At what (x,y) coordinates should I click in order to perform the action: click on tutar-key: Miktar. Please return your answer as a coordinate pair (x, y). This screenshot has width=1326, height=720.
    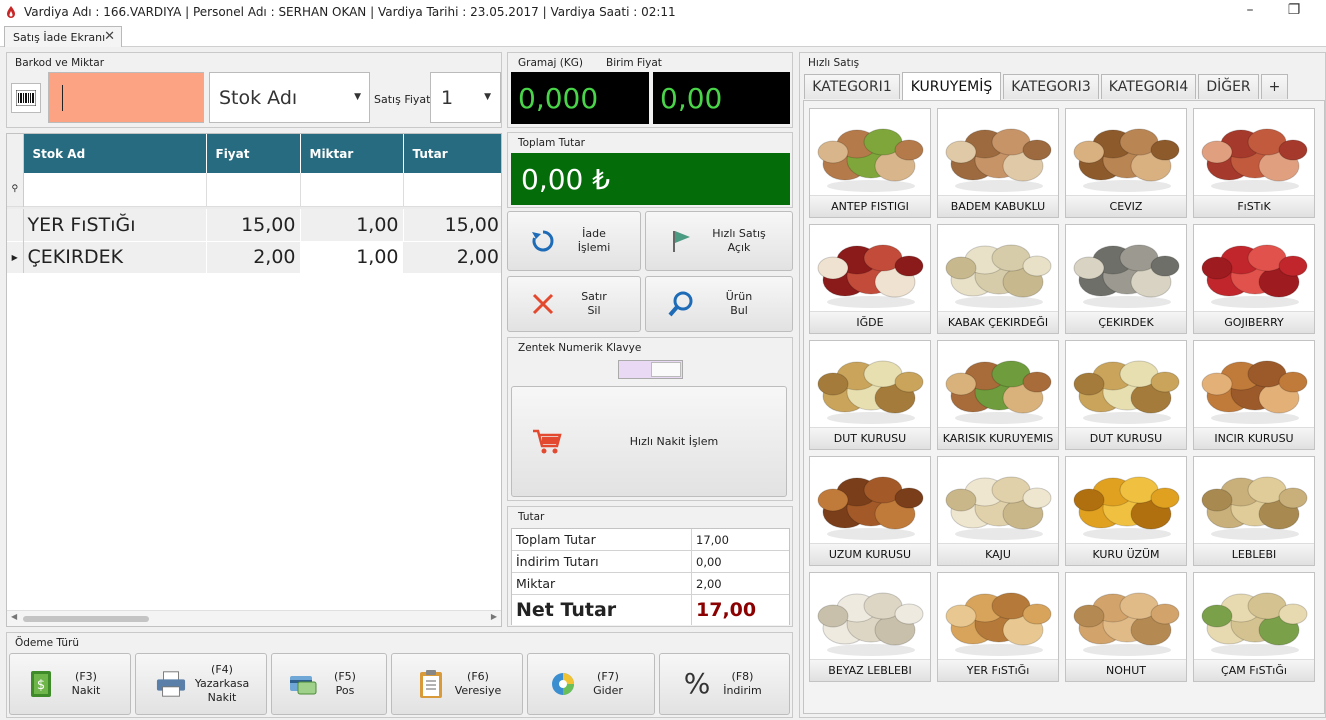
    Looking at the image, I should click on (602, 583).